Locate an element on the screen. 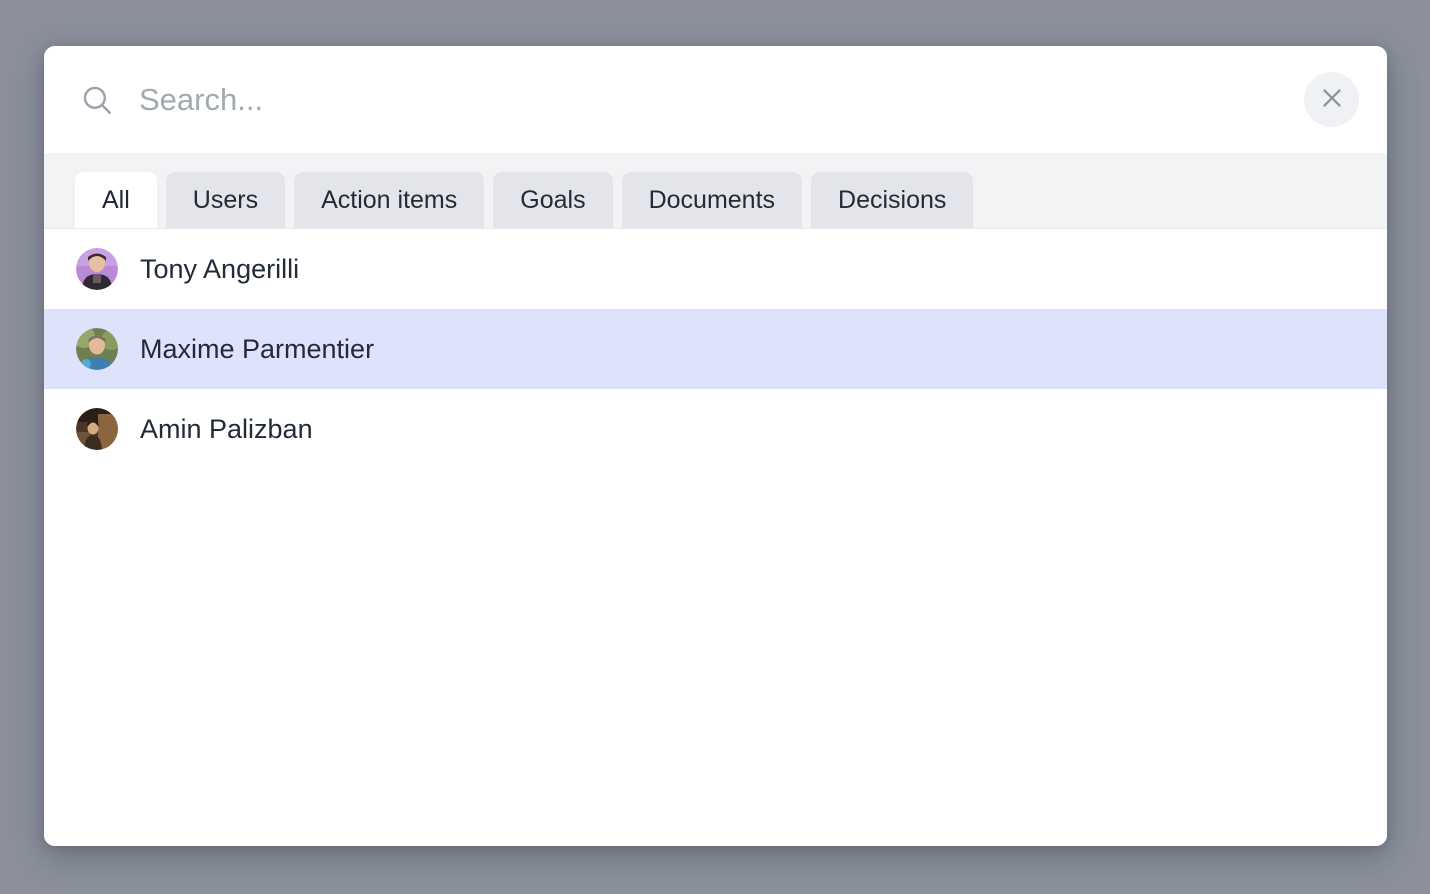 This screenshot has height=894, width=1430. result-row-user: Tony Angerilli is located at coordinates (715, 269).